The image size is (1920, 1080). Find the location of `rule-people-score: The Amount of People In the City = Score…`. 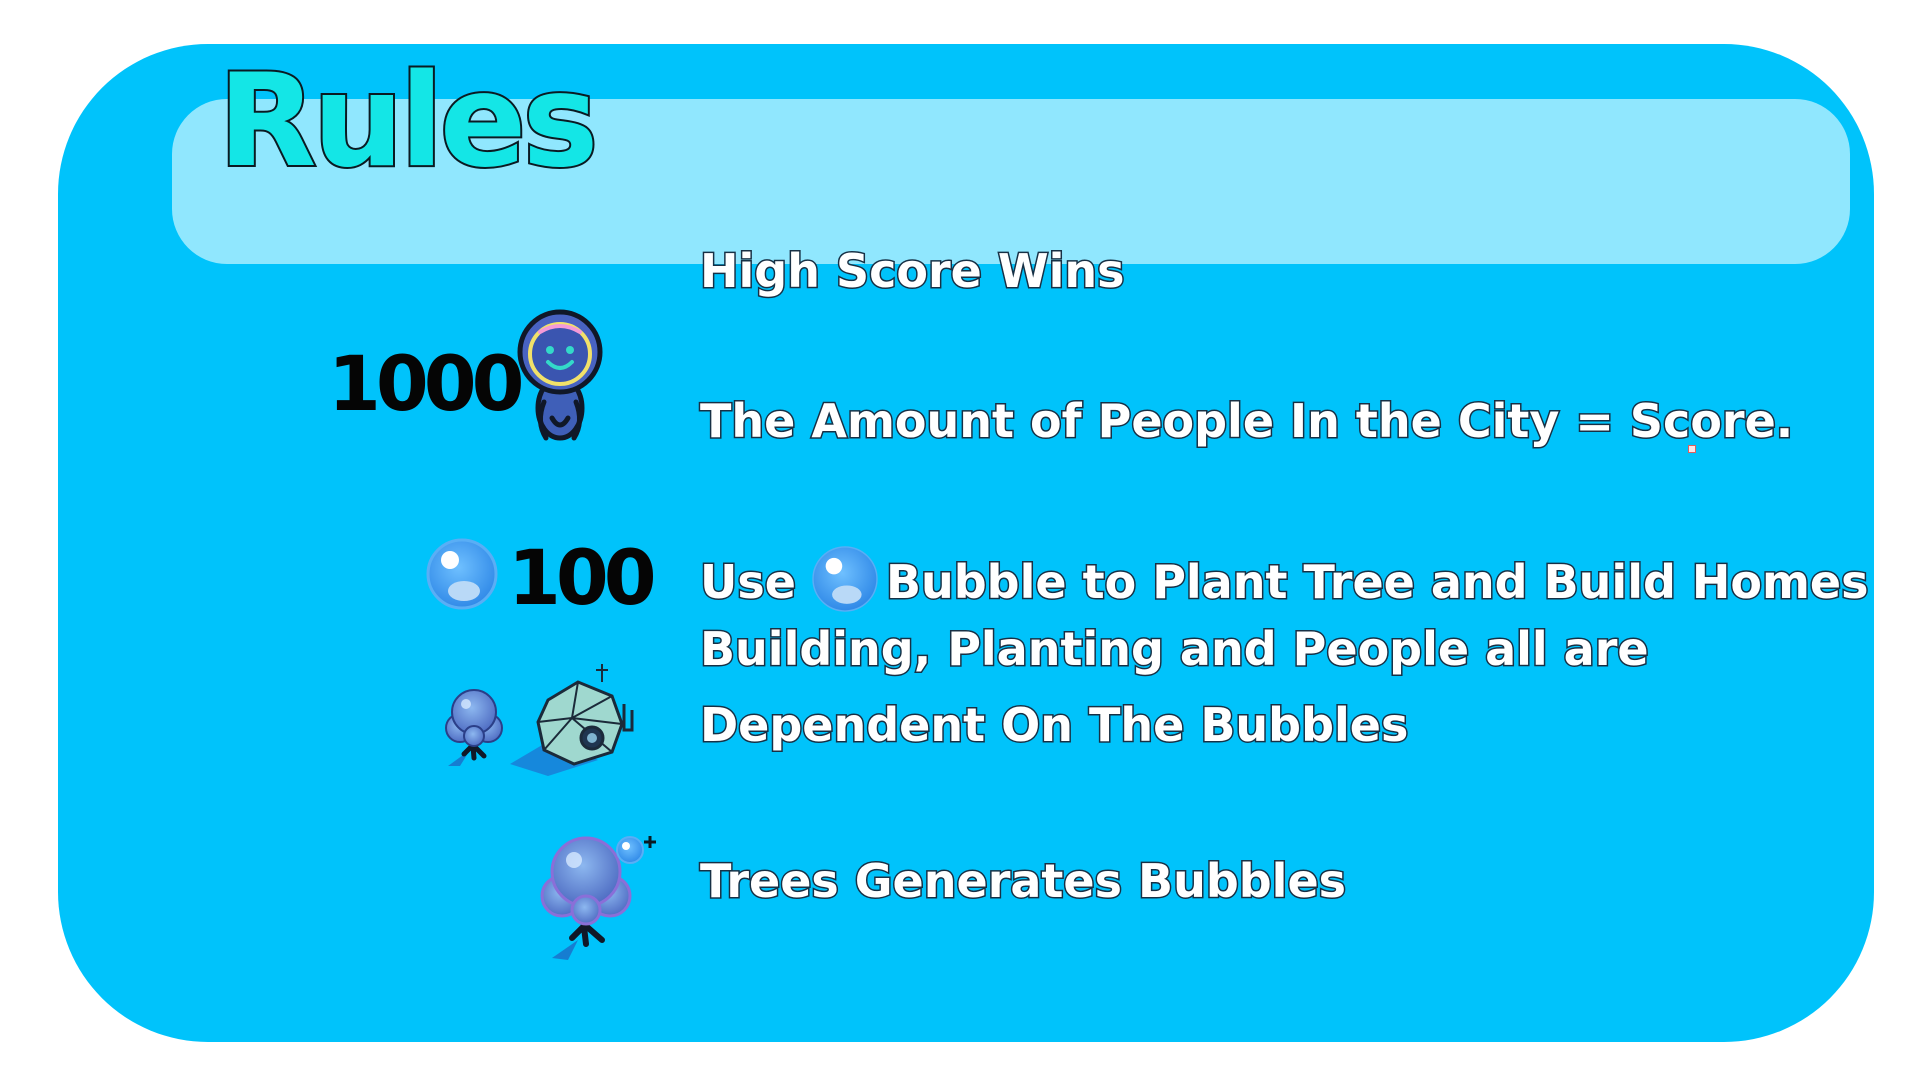

rule-people-score: The Amount of People In the City = Score… is located at coordinates (1246, 421).